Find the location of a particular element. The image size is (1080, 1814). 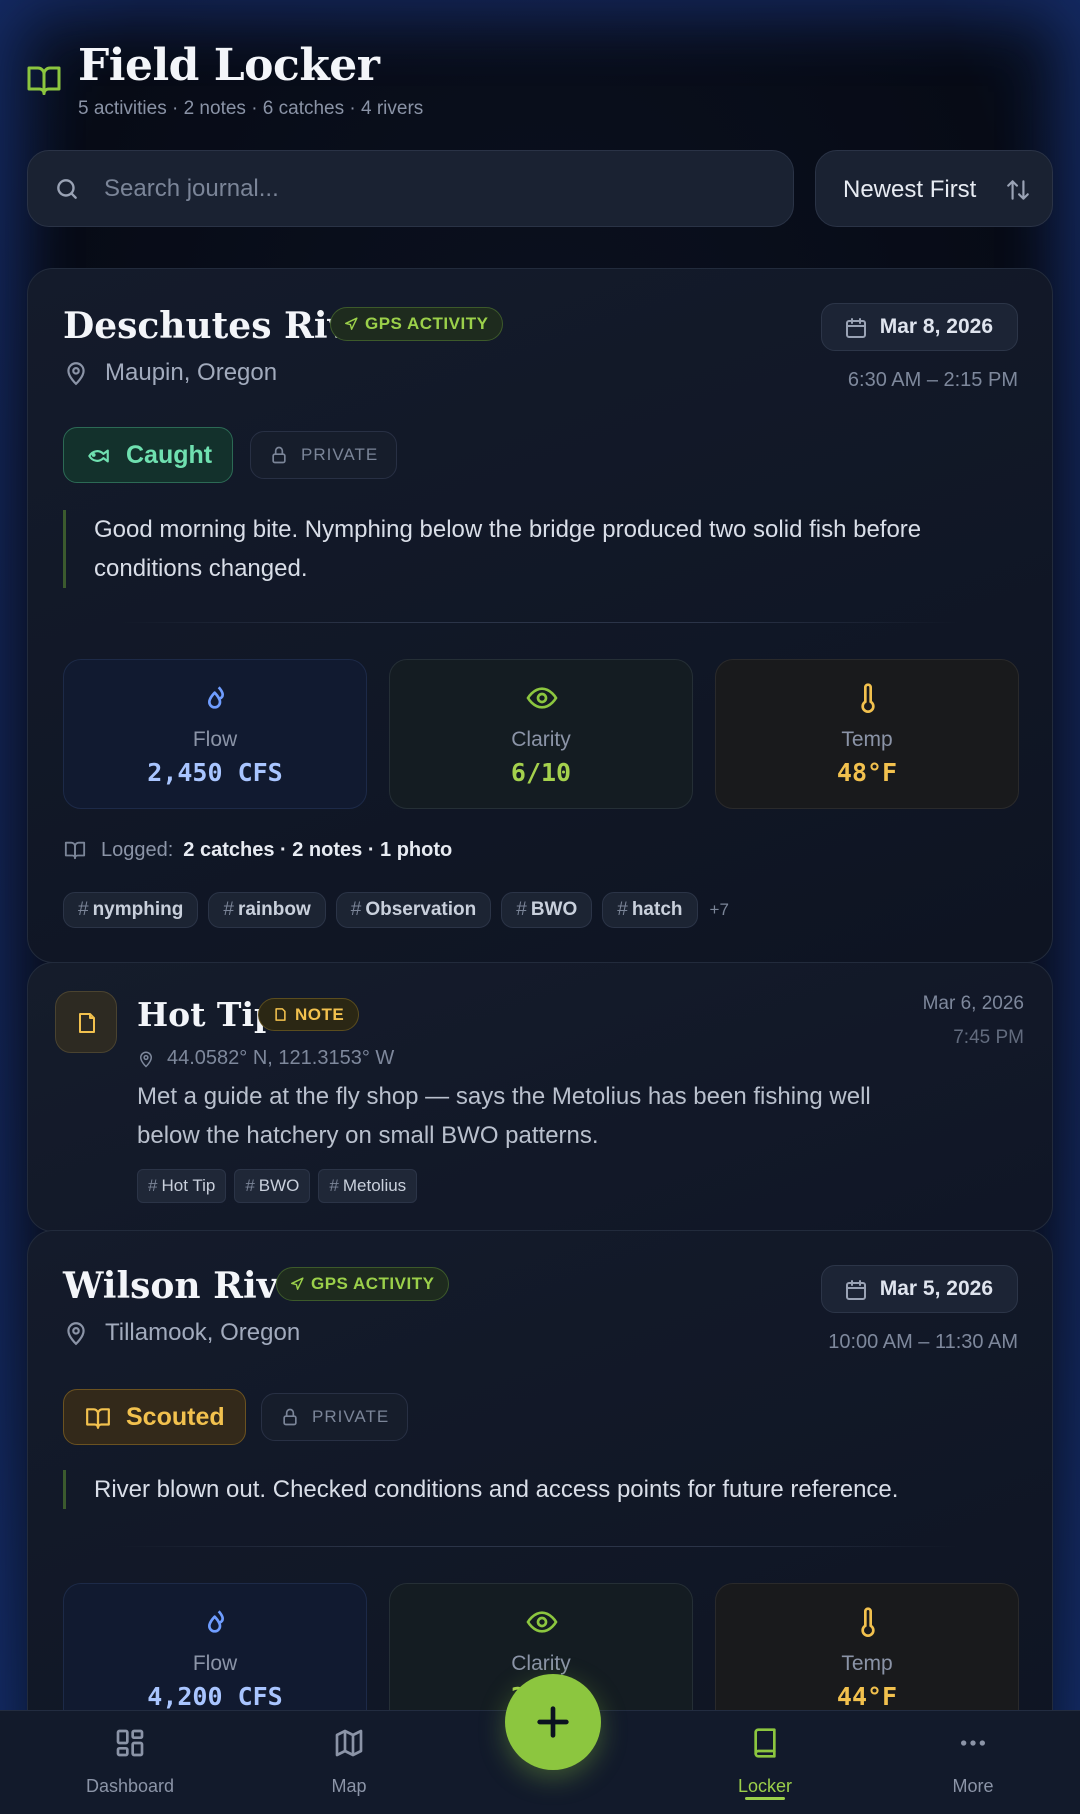

map-icon is located at coordinates (349, 1743).